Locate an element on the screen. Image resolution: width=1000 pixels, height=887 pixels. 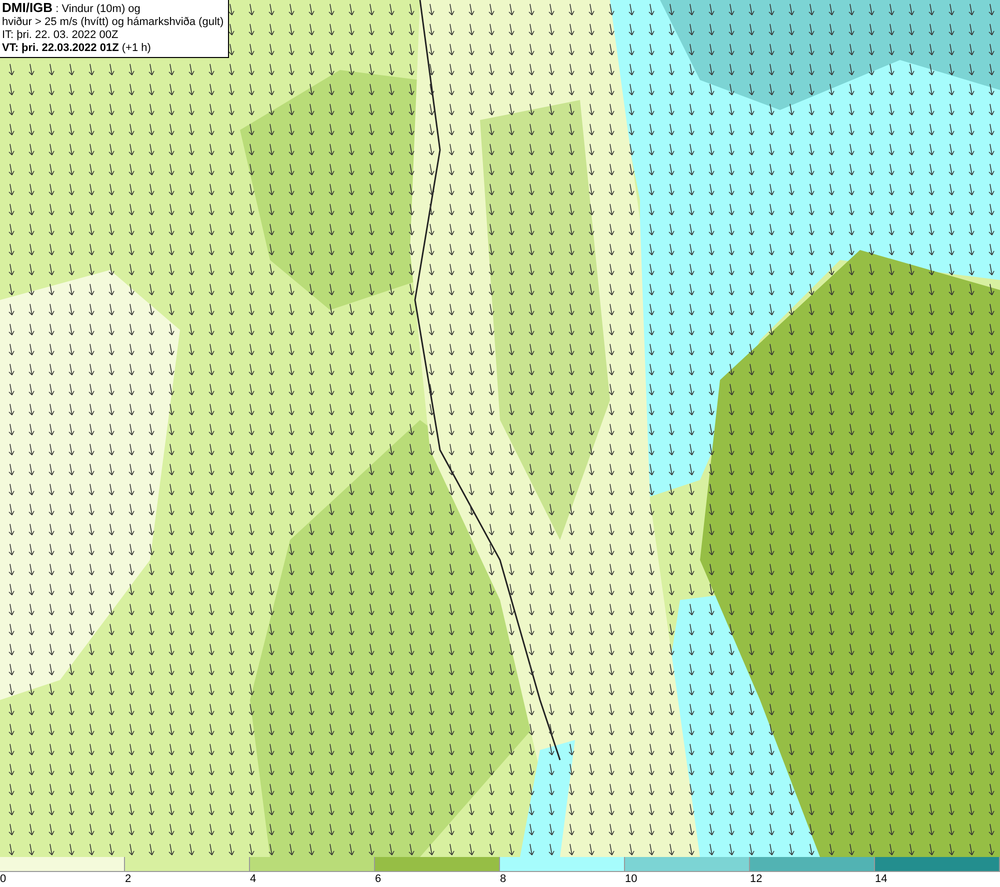
legend-label: 12 is located at coordinates (756, 879).